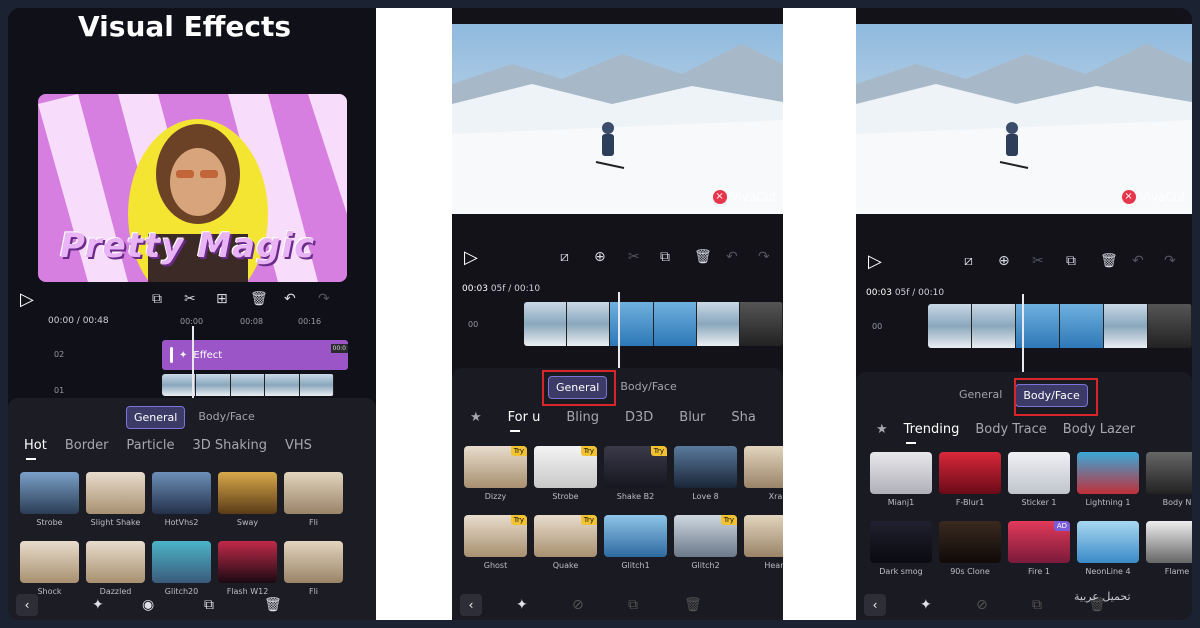  Describe the element at coordinates (115, 568) in the screenshot. I see `effect-item: Dazzled` at that location.